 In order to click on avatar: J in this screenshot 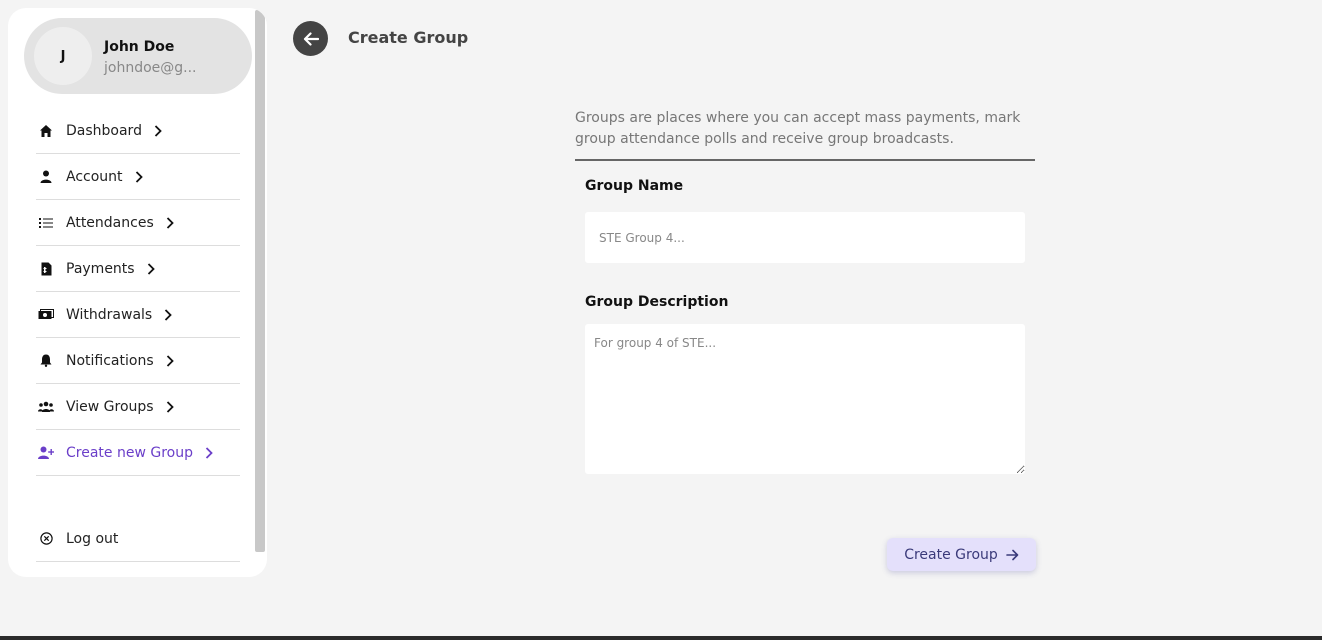, I will do `click(63, 56)`.